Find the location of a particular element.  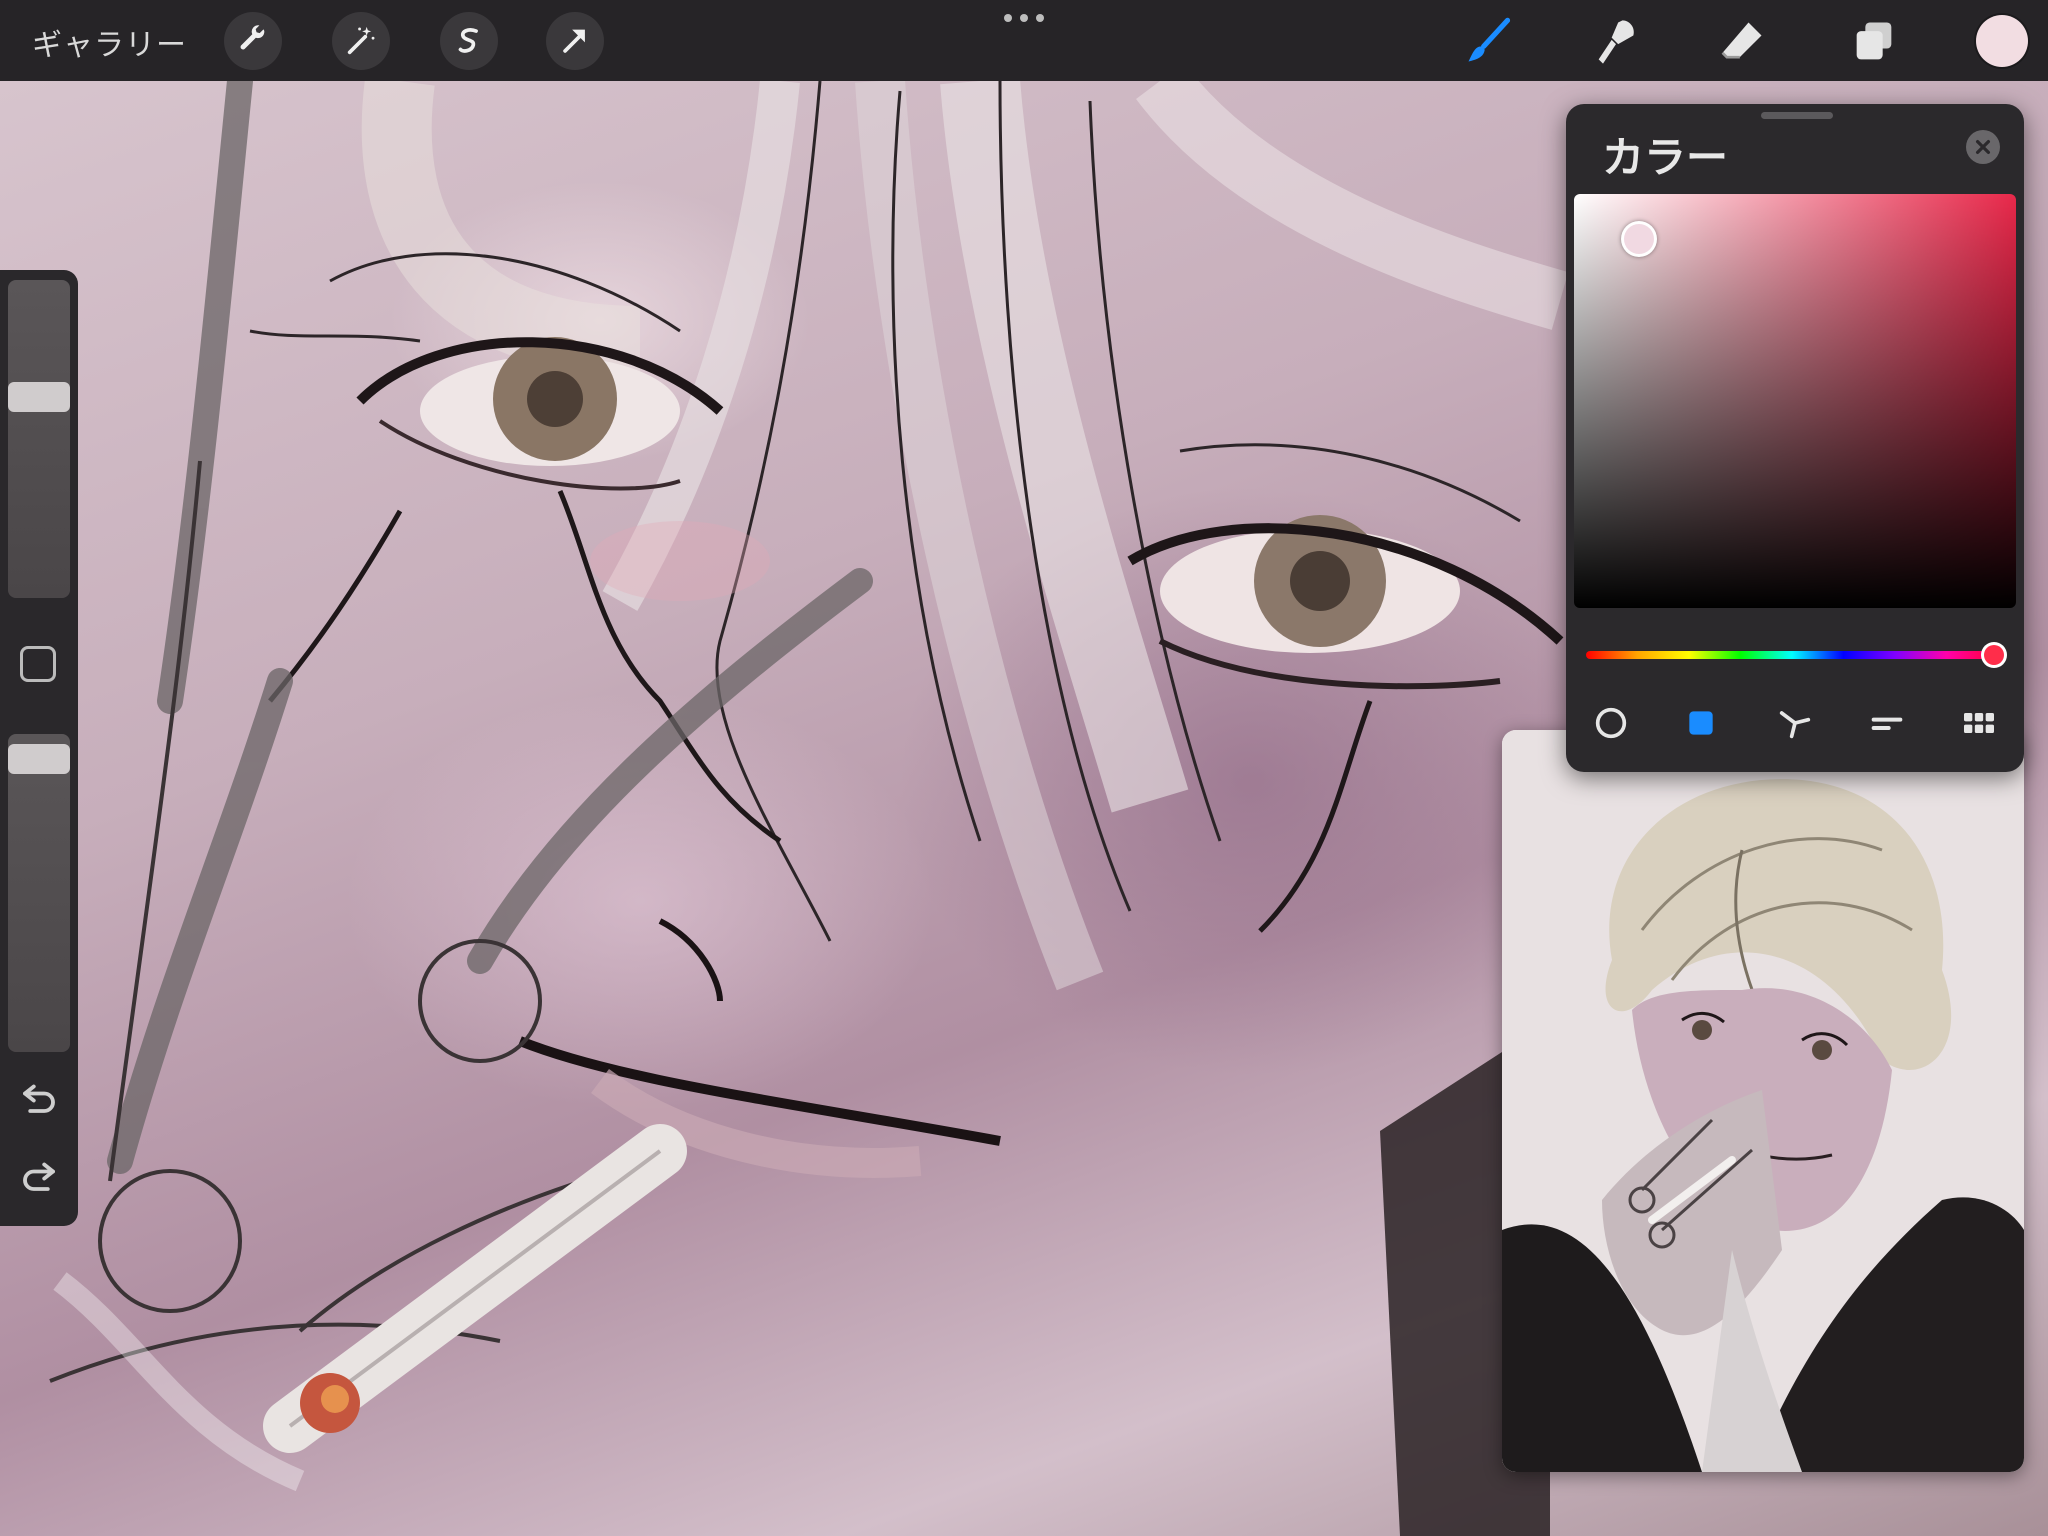

eraser-tool is located at coordinates (1742, 42).